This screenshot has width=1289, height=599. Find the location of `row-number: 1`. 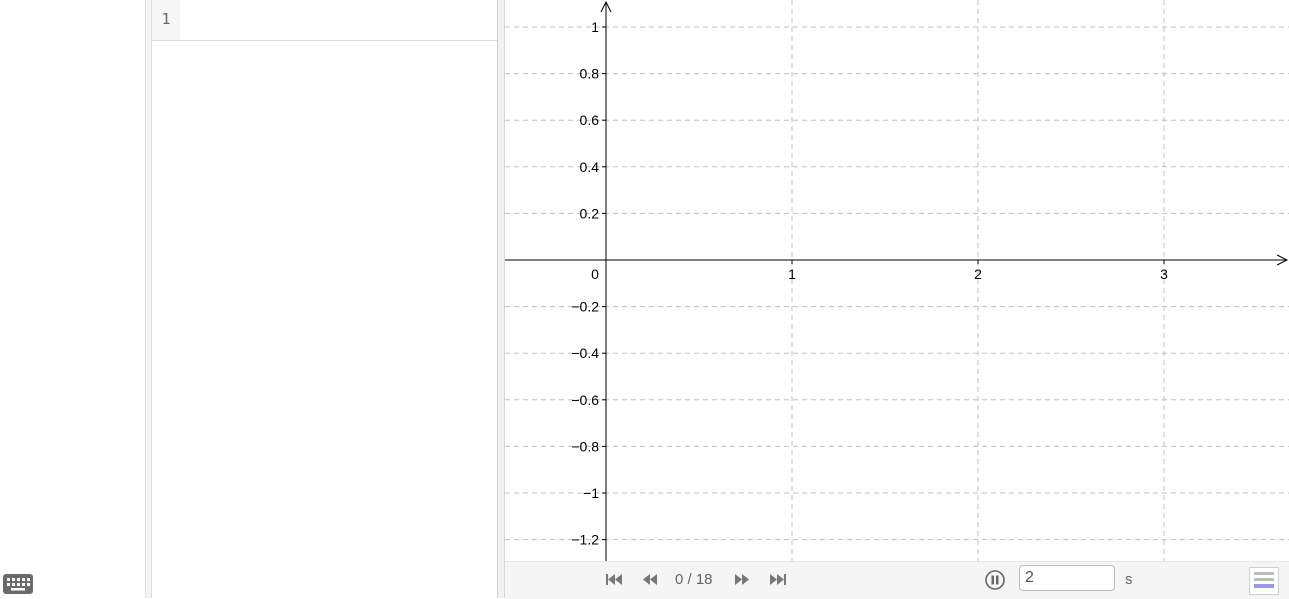

row-number: 1 is located at coordinates (166, 20).